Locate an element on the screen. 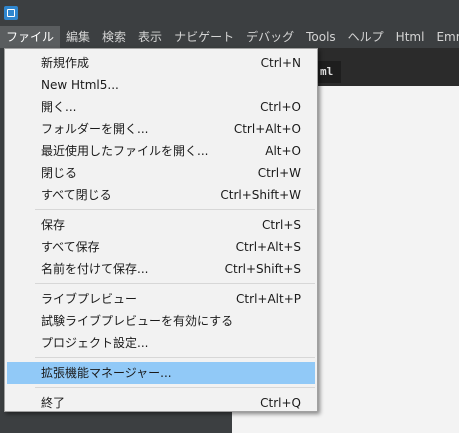 This screenshot has height=433, width=459. menu-item-close-all: すべて閉じる Ctrl+Shift+W is located at coordinates (161, 195).